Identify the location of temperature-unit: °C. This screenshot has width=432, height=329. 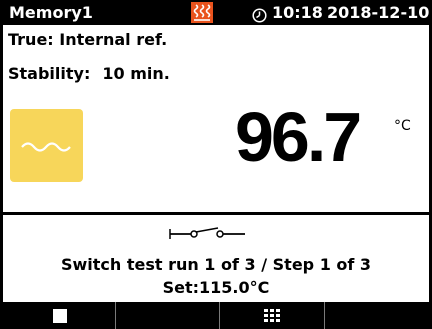
(402, 126).